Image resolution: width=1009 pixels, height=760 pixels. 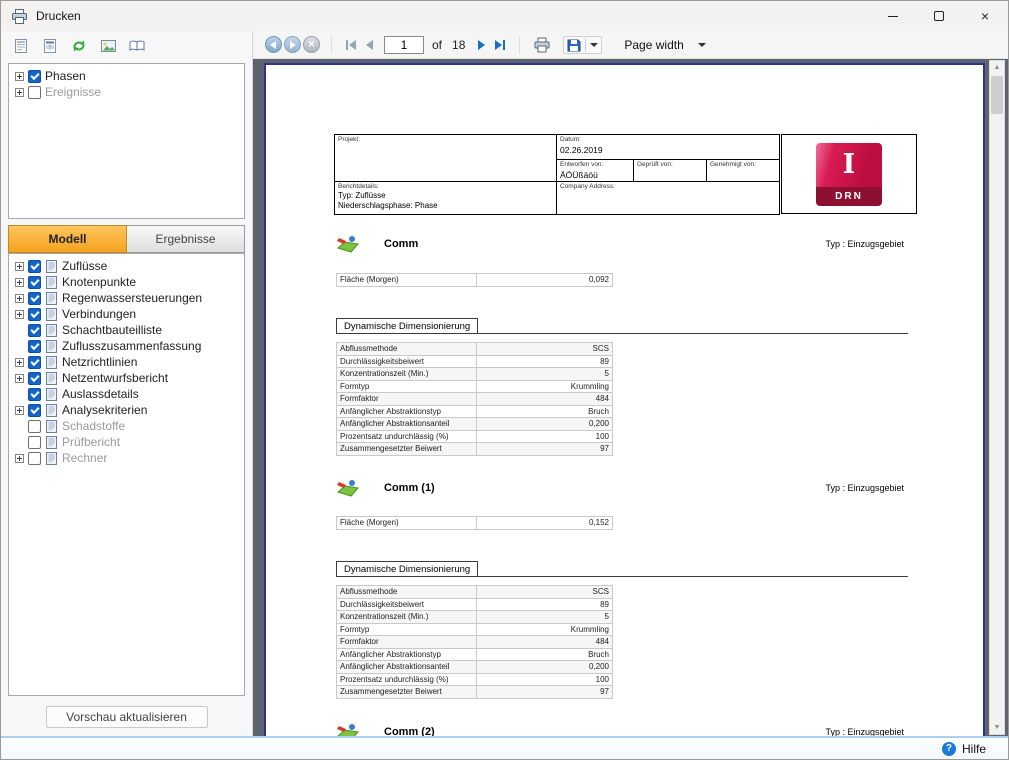 What do you see at coordinates (351, 44) in the screenshot?
I see `first-page-icon` at bounding box center [351, 44].